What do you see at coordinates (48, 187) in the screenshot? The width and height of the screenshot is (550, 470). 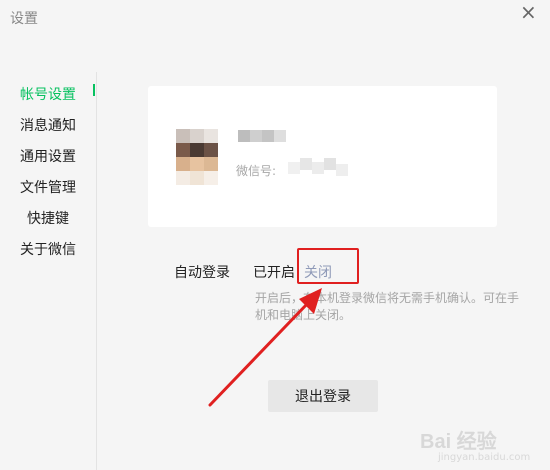 I see `sidebar-item-files: 文件管理` at bounding box center [48, 187].